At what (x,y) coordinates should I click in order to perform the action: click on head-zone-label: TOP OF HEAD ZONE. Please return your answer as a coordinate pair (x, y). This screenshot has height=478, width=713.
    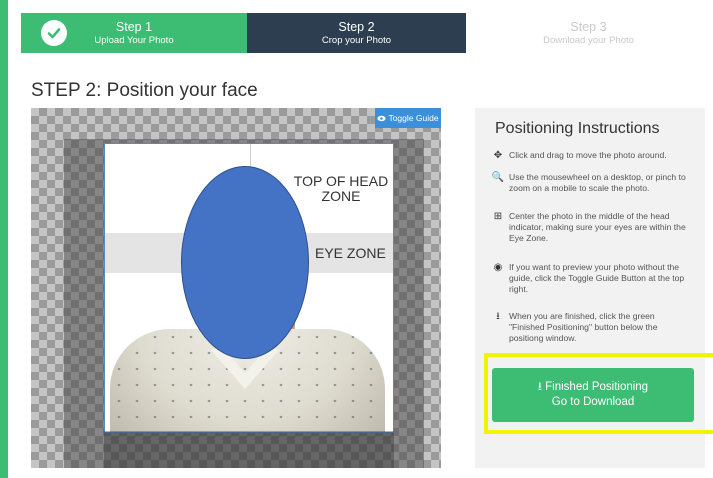
    Looking at the image, I should click on (341, 188).